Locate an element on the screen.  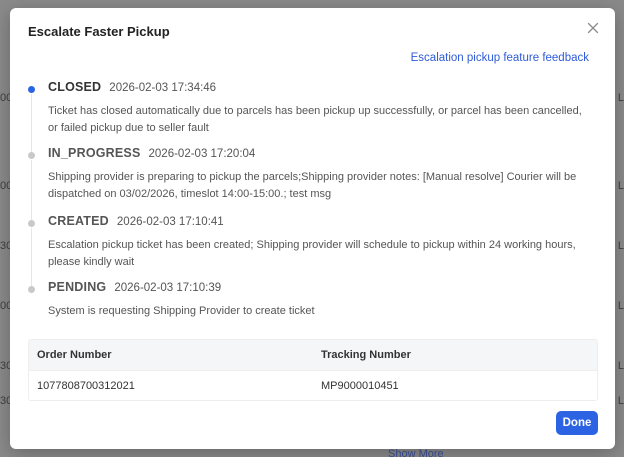
done-button: Done is located at coordinates (577, 423).